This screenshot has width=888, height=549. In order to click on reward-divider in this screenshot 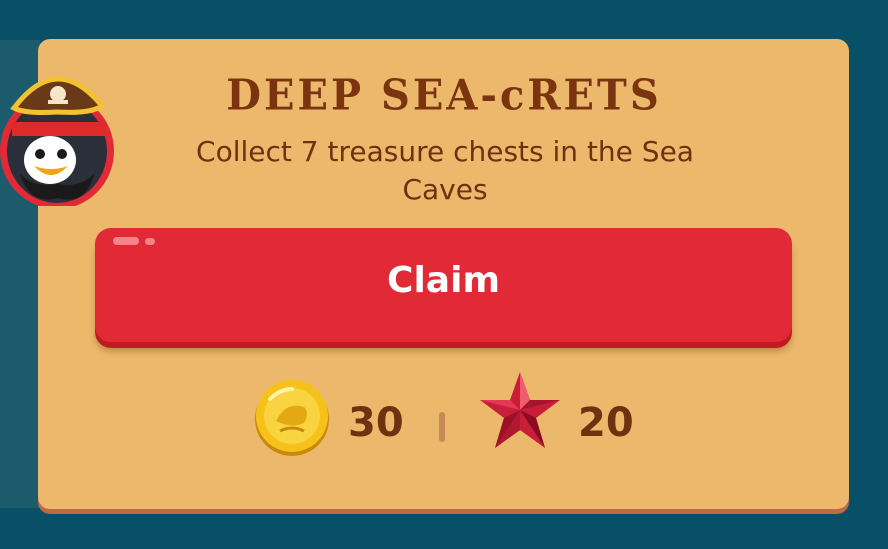, I will do `click(442, 427)`.